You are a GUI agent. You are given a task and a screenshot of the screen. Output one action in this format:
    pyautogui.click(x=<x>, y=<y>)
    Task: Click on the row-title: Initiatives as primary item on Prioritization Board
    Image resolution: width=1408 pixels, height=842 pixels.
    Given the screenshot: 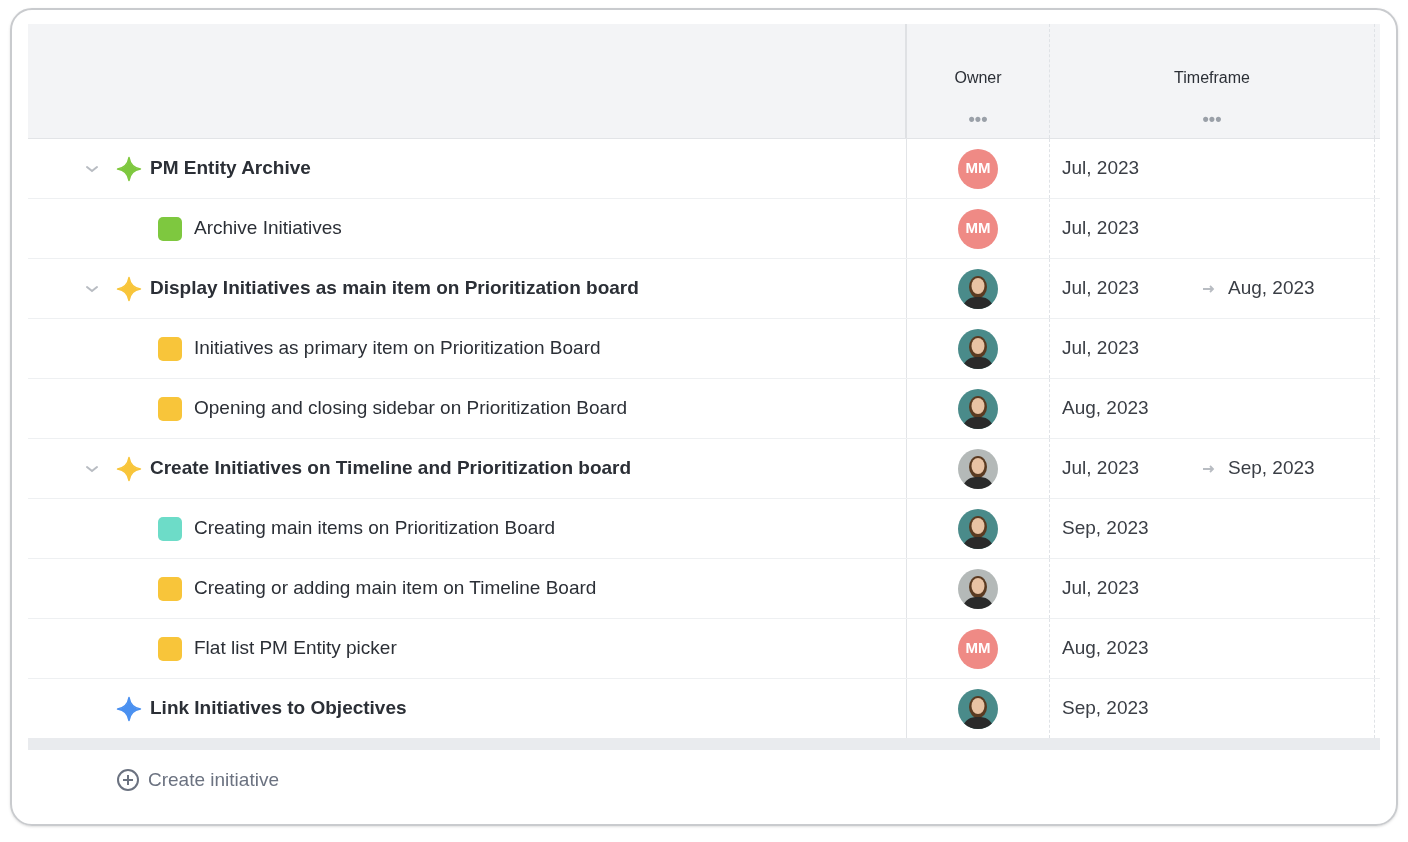 What is the action you would take?
    pyautogui.click(x=397, y=348)
    